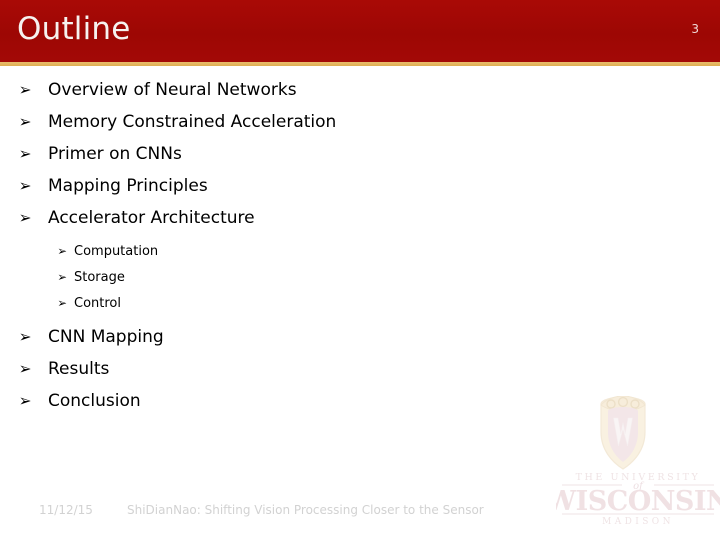 The height and width of the screenshot is (540, 720). What do you see at coordinates (360, 96) in the screenshot?
I see `outline-item: ➢ Overview of Neural Networks` at bounding box center [360, 96].